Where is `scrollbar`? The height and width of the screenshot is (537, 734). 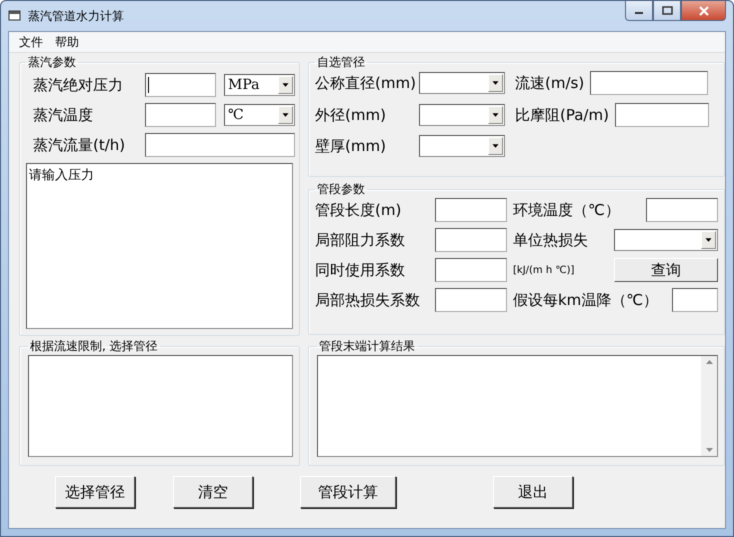
scrollbar is located at coordinates (709, 406).